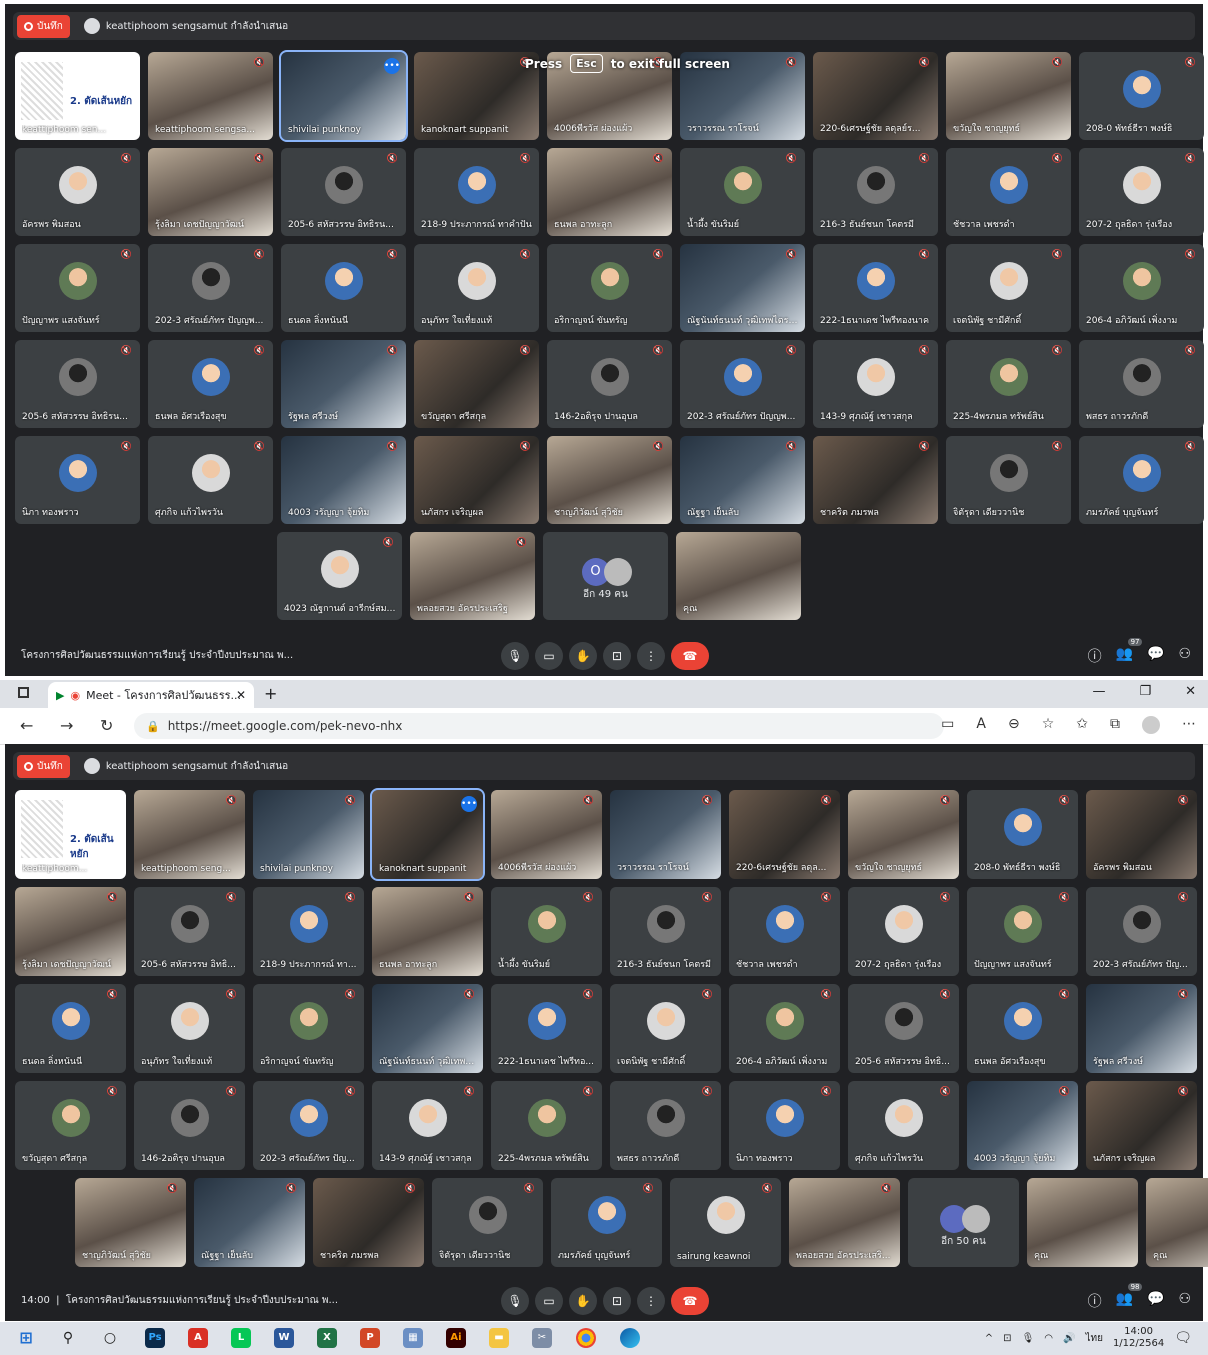 The width and height of the screenshot is (1208, 1355). I want to click on back-icon: ←, so click(26, 725).